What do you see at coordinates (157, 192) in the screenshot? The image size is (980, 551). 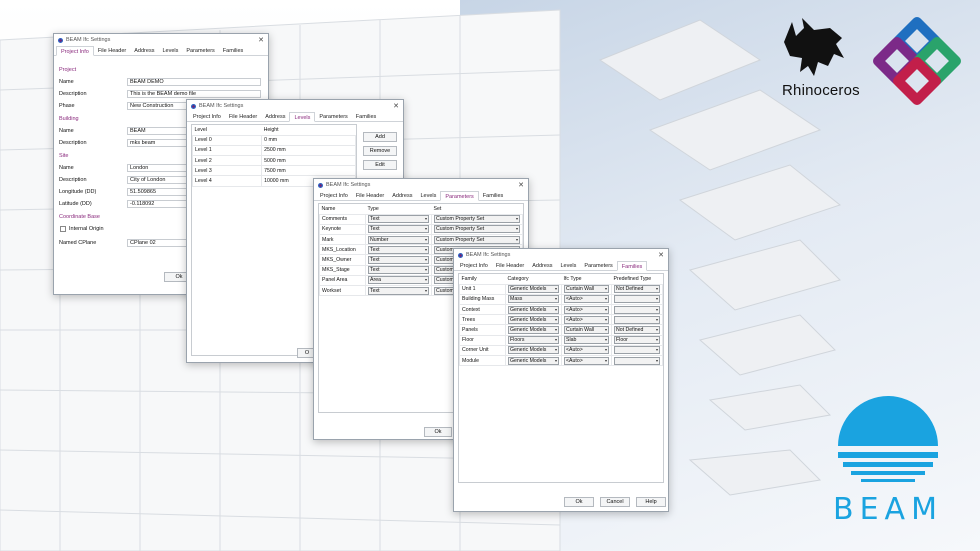 I see `longitude-field: 51.509865` at bounding box center [157, 192].